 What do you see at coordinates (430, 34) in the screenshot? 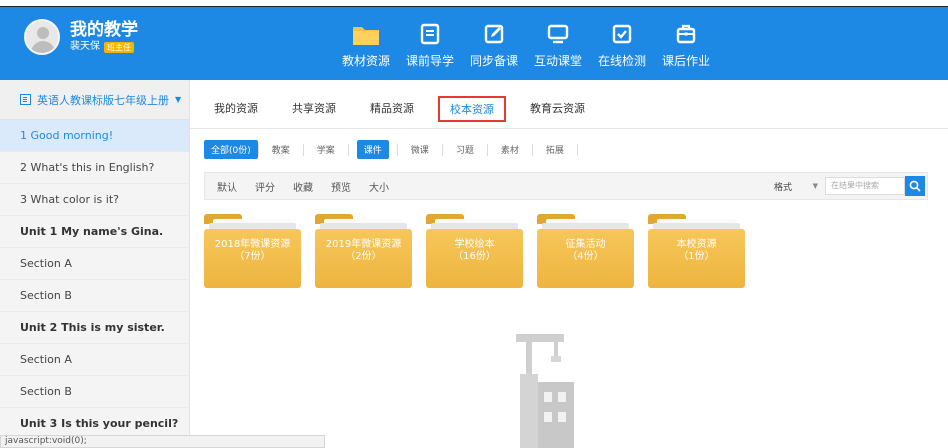
I see `document-icon` at bounding box center [430, 34].